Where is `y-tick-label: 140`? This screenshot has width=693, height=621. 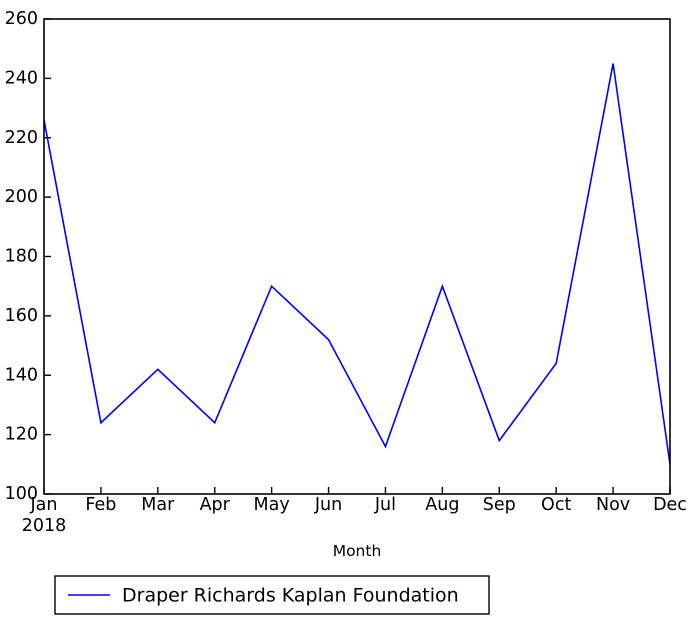
y-tick-label: 140 is located at coordinates (21, 375).